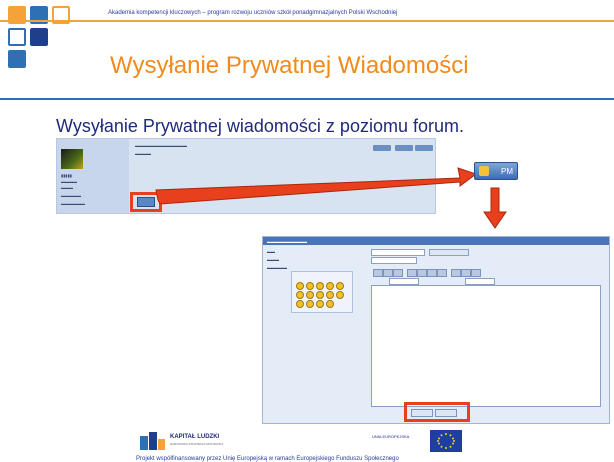 This screenshot has width=614, height=462. I want to click on subject-field, so click(394, 260).